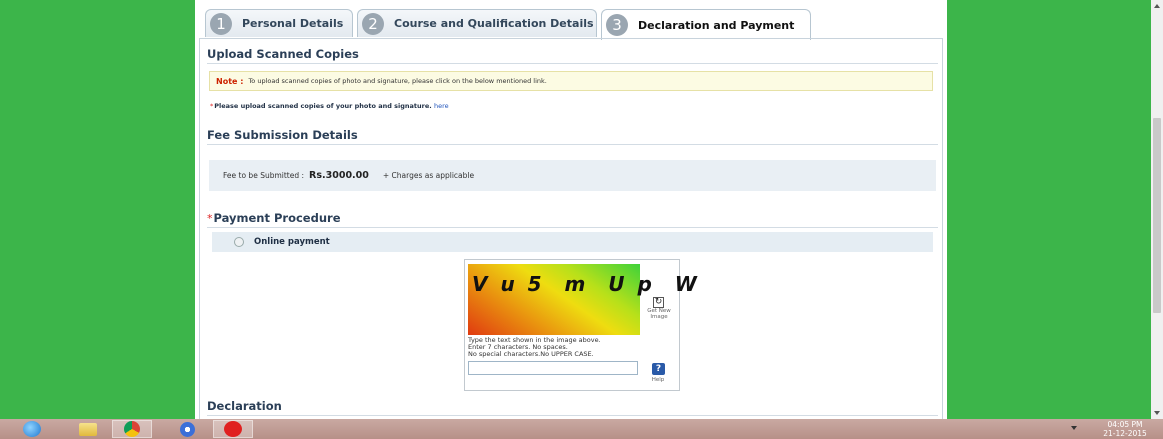 The image size is (1163, 439). I want to click on tab-declaration-payment: 3 Declaration and Payment, so click(706, 24).